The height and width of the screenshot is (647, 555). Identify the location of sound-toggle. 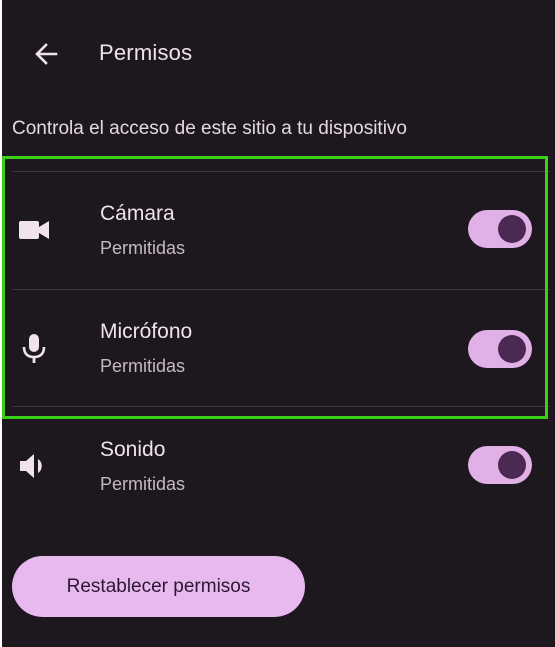
(500, 465).